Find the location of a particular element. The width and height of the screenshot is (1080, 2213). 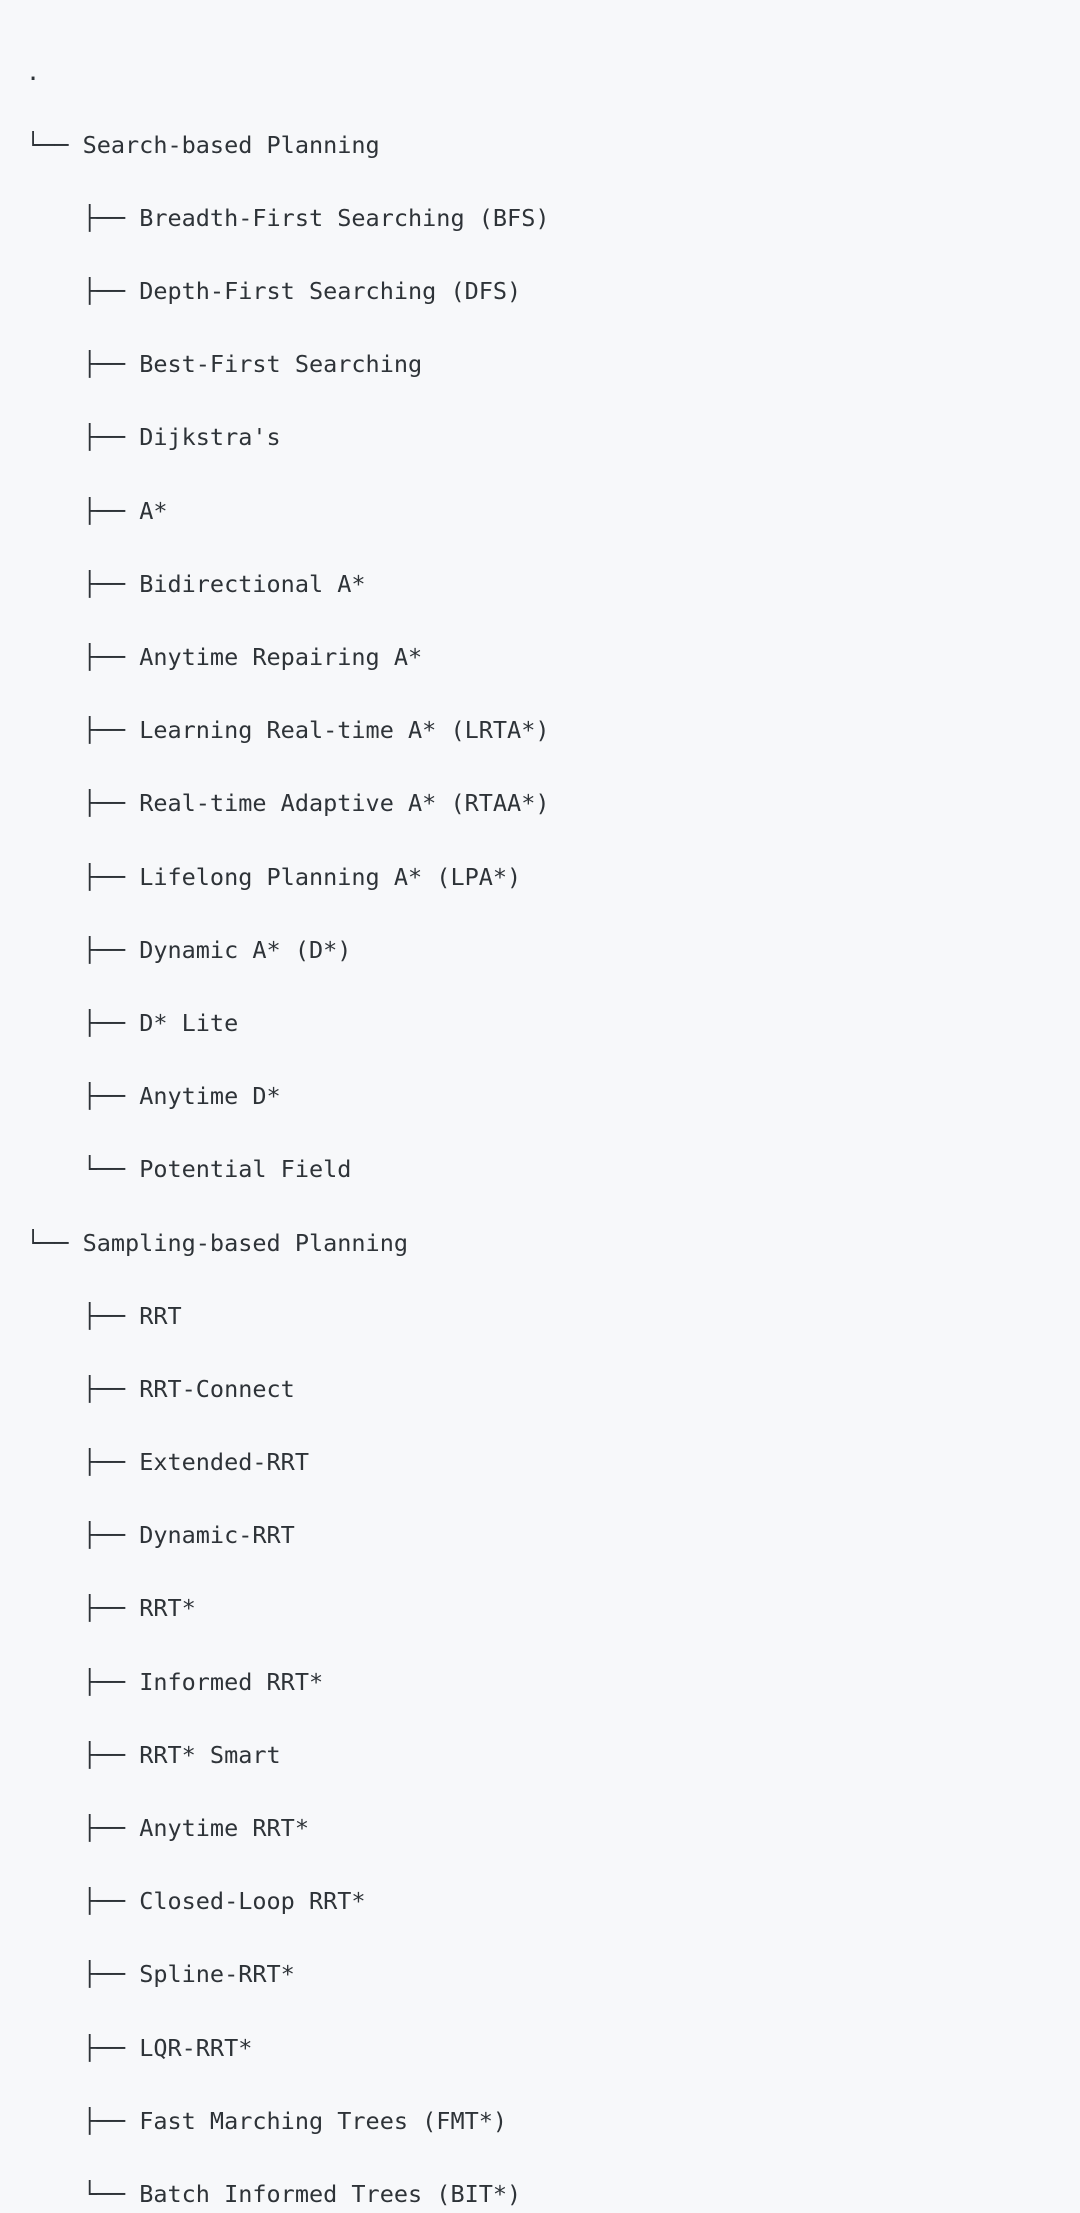

tree-node: ├── RRT* Smart is located at coordinates (288, 1755).